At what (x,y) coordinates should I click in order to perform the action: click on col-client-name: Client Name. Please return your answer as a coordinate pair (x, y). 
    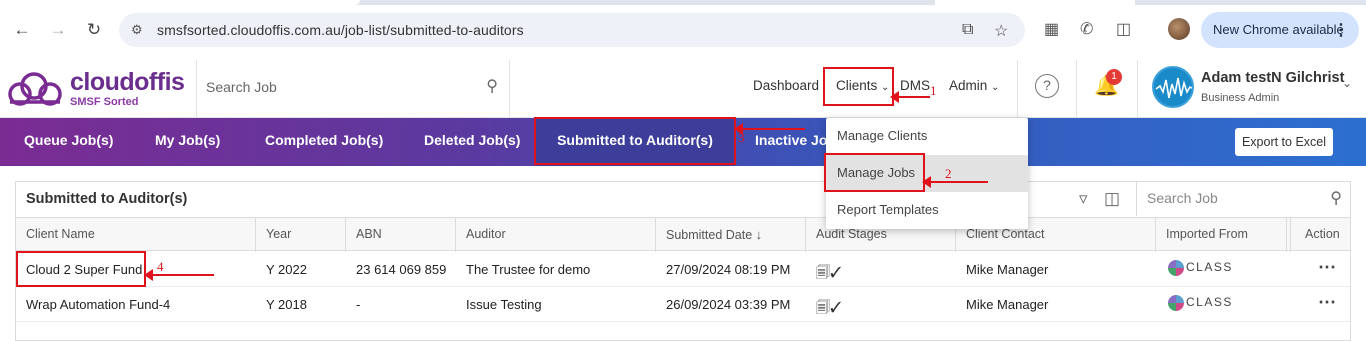
    Looking at the image, I should click on (60, 234).